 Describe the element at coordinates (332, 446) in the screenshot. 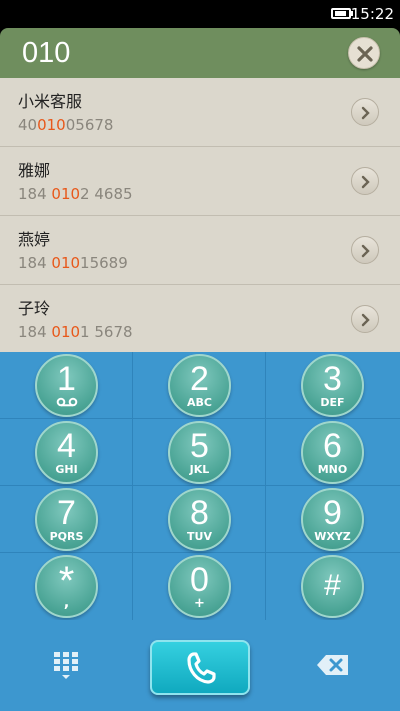

I see `key-digit: 6` at that location.